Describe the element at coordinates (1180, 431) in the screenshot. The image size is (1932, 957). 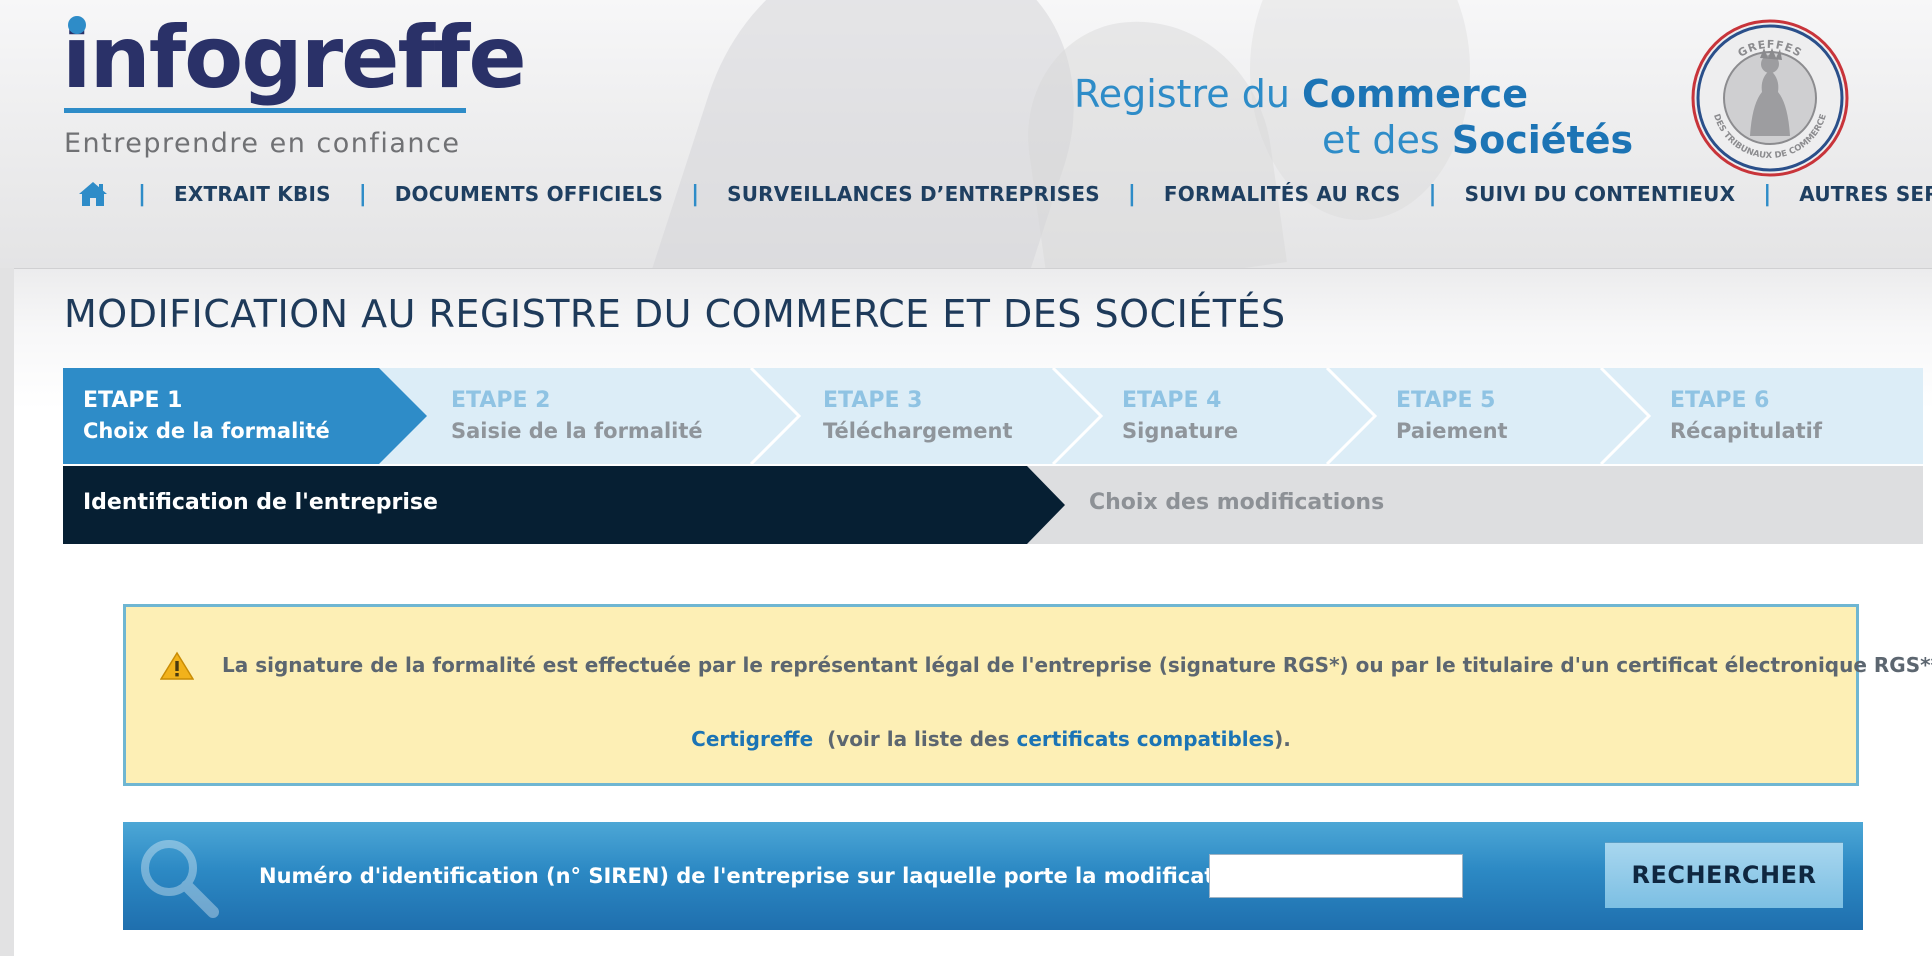
I see `step-4-label: Signature` at that location.